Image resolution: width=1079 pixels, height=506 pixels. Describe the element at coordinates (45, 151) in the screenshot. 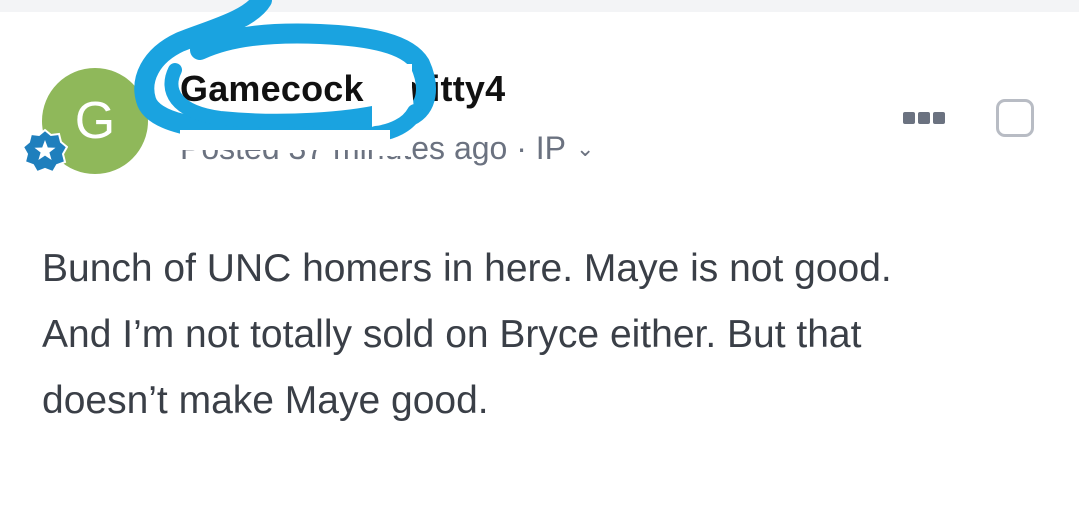

I see `star-badge-icon` at that location.